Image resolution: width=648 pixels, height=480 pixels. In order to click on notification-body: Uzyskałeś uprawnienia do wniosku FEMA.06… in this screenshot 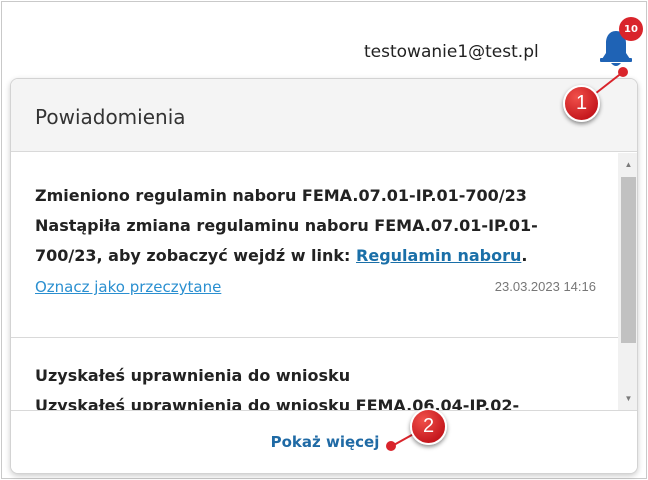, I will do `click(277, 403)`.